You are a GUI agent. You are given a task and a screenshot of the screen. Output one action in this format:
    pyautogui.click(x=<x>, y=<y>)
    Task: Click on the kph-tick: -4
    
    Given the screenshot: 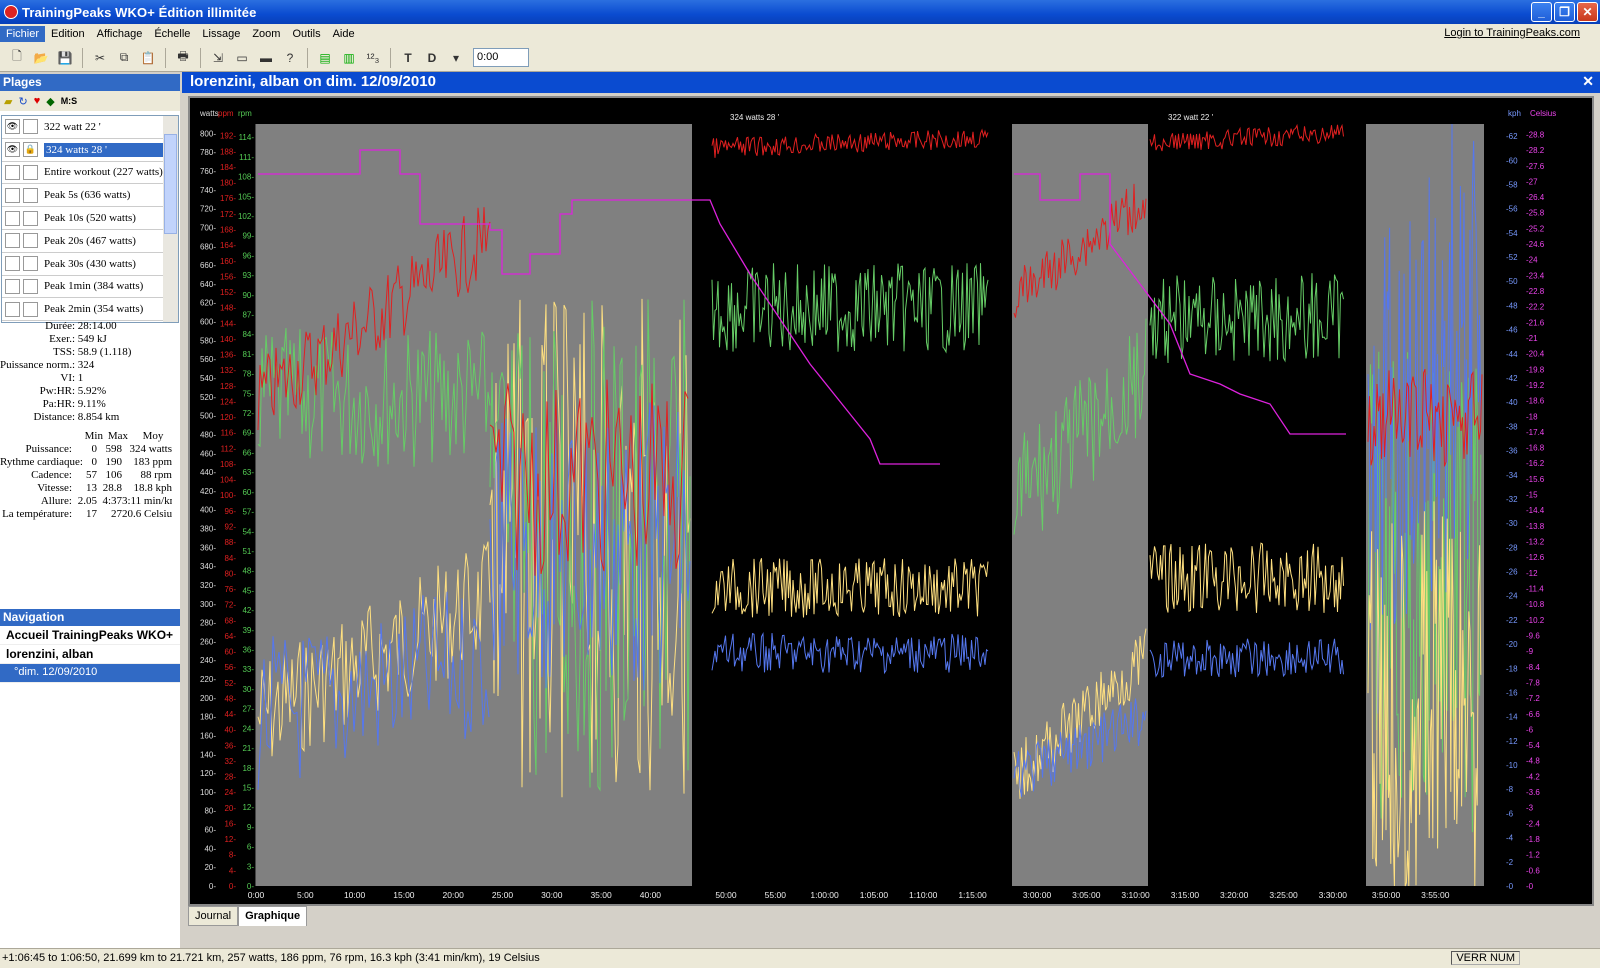 What is the action you would take?
    pyautogui.click(x=1510, y=838)
    